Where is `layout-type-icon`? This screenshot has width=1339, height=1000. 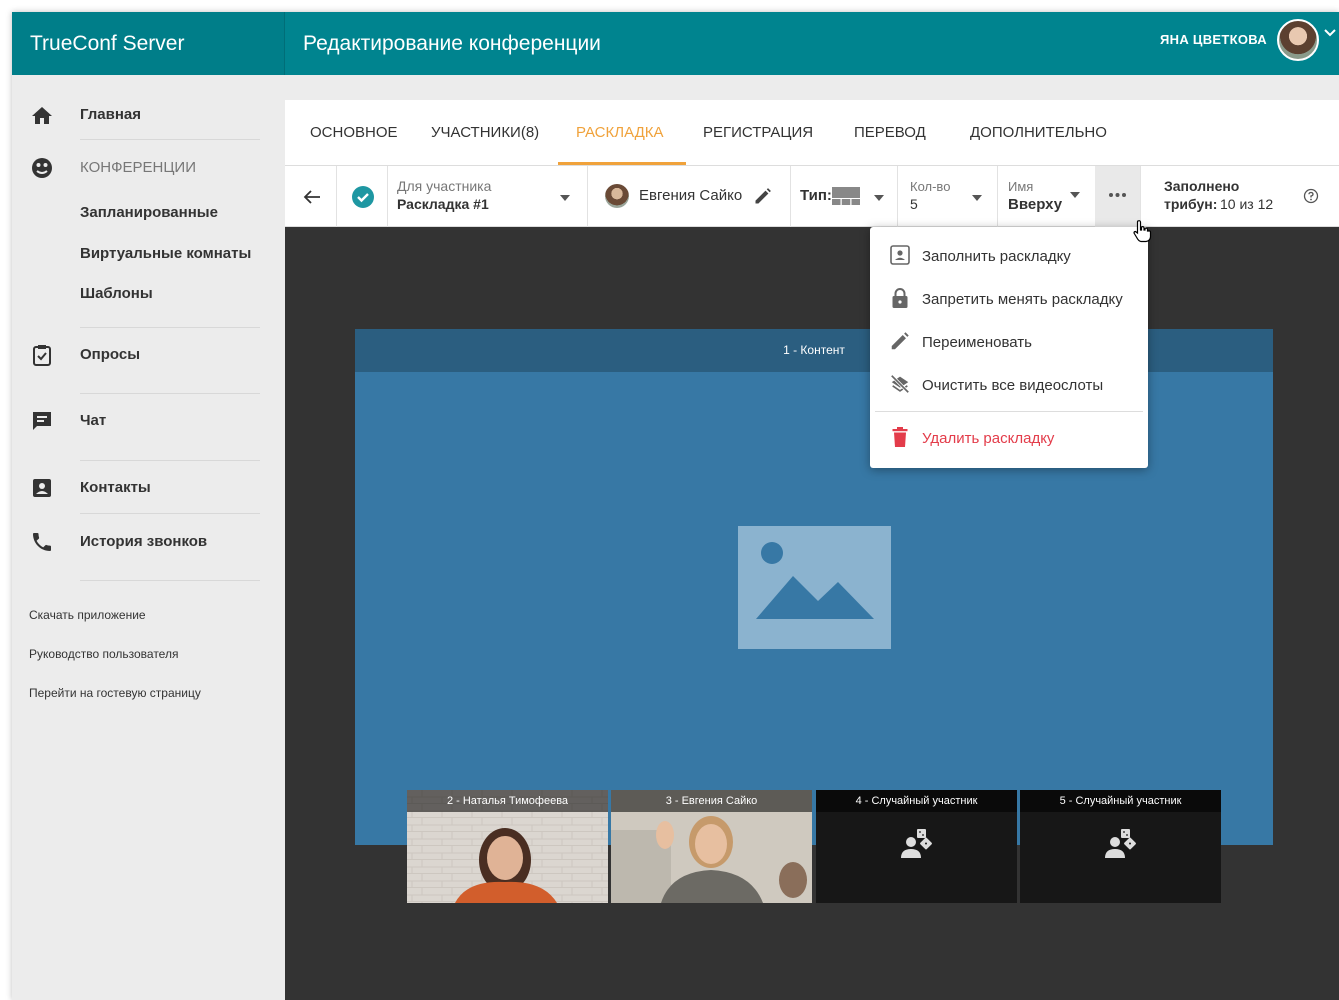
layout-type-icon is located at coordinates (846, 196).